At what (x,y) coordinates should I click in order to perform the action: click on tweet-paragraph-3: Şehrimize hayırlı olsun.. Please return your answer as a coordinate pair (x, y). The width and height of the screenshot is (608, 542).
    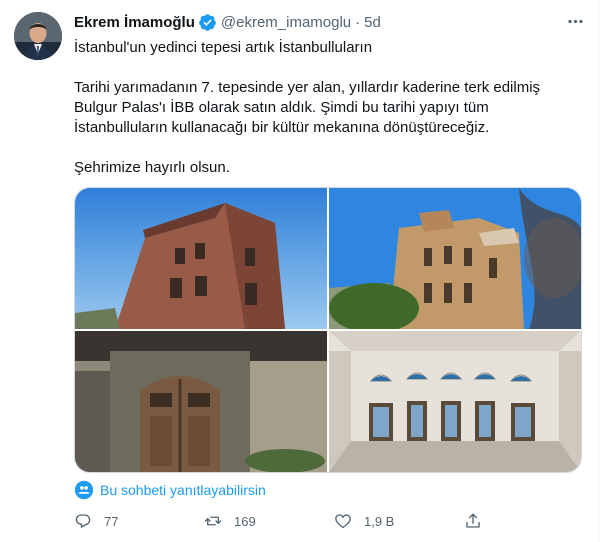
    Looking at the image, I should click on (152, 167).